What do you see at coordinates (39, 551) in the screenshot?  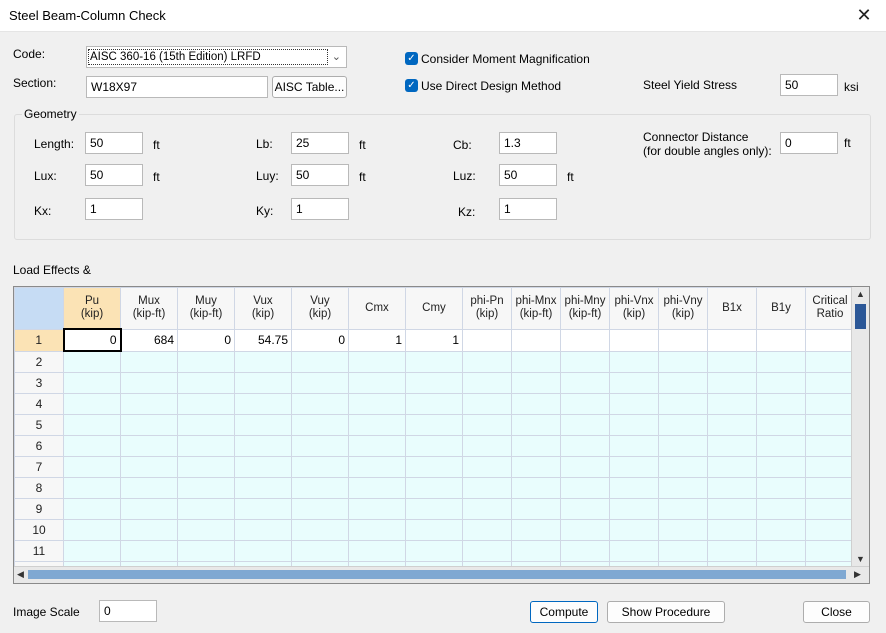 I see `row-header: 11` at bounding box center [39, 551].